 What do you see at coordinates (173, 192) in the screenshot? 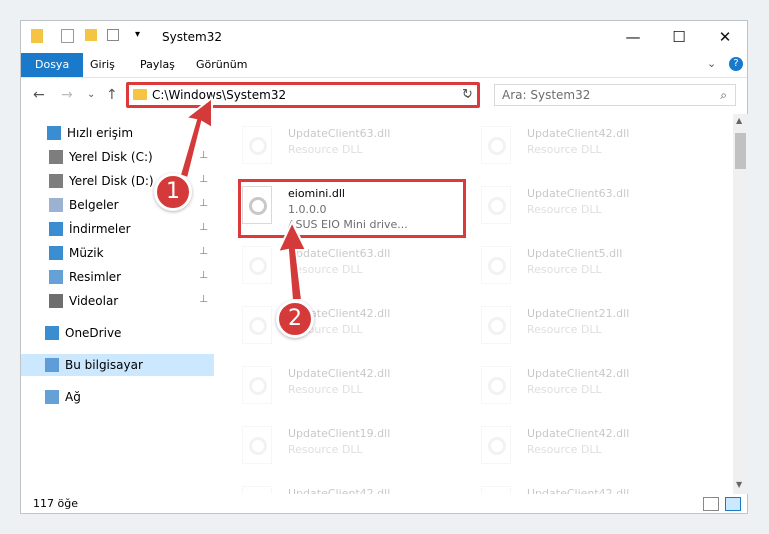
I see `step-1-badge: 1` at bounding box center [173, 192].